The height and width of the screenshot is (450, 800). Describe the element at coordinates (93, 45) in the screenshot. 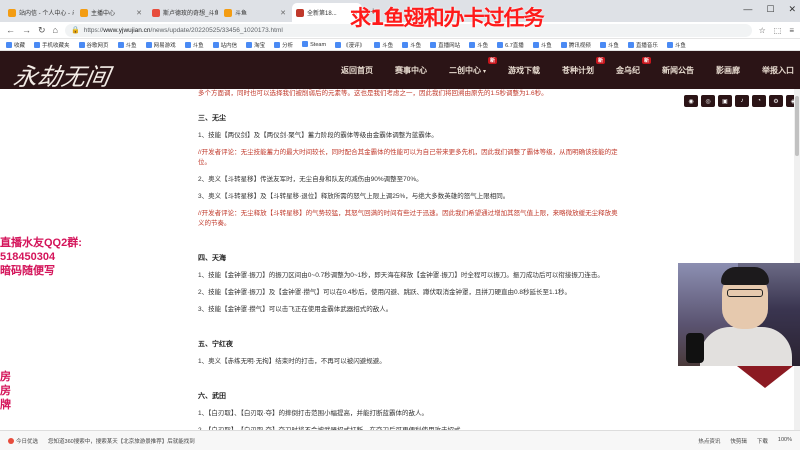

I see `bookmark-item: 谷歌网页` at that location.